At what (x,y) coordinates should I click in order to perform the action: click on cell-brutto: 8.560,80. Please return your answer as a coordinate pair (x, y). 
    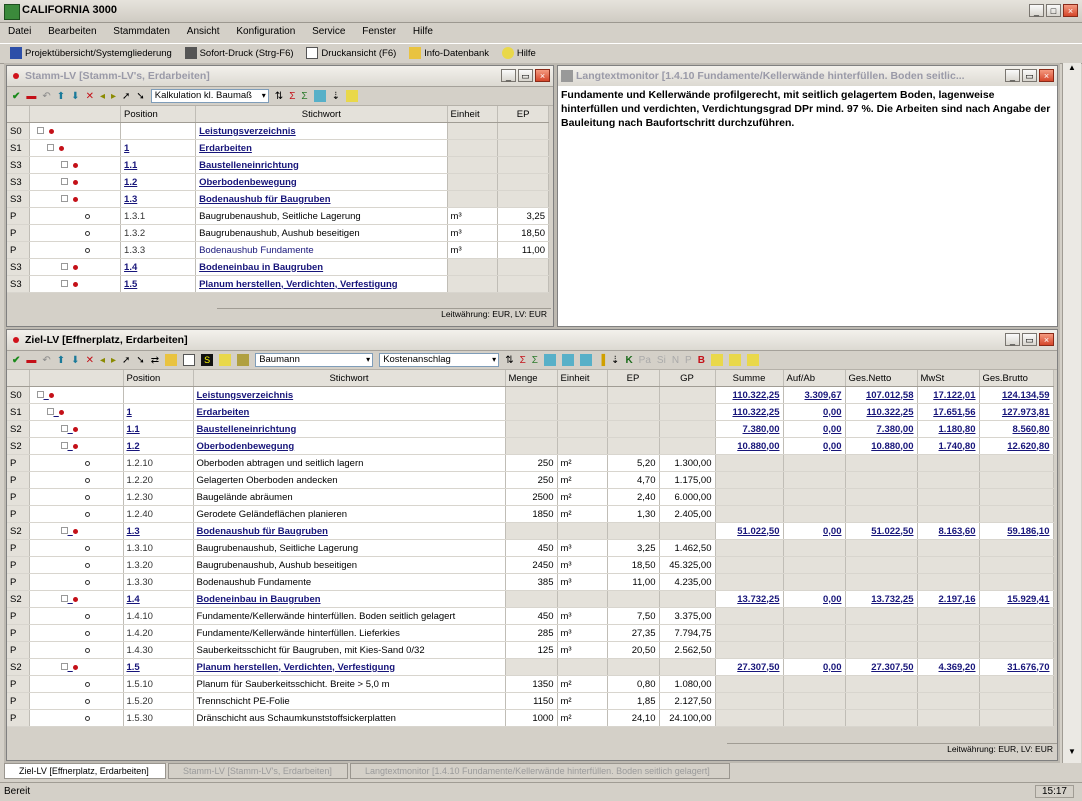
    Looking at the image, I should click on (1016, 429).